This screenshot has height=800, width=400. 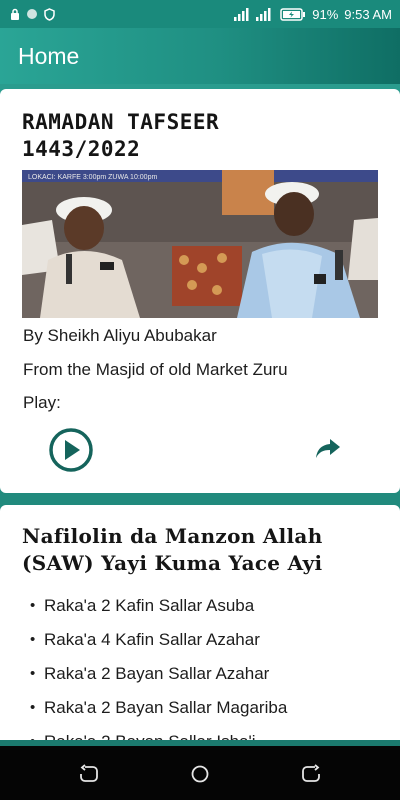 I want to click on play-label: Play:, so click(x=42, y=402).